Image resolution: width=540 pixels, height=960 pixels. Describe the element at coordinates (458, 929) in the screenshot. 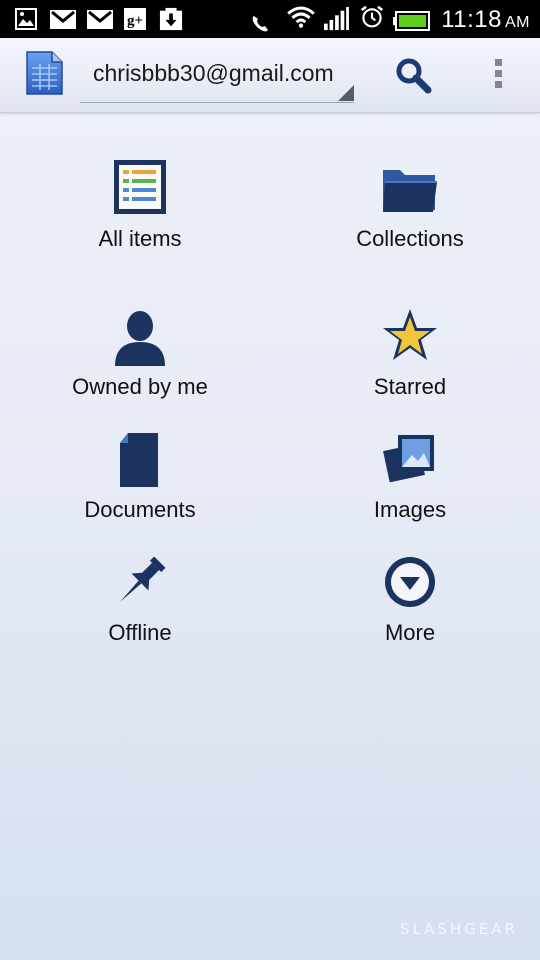

I see `watermark: SLASHGEAR` at that location.